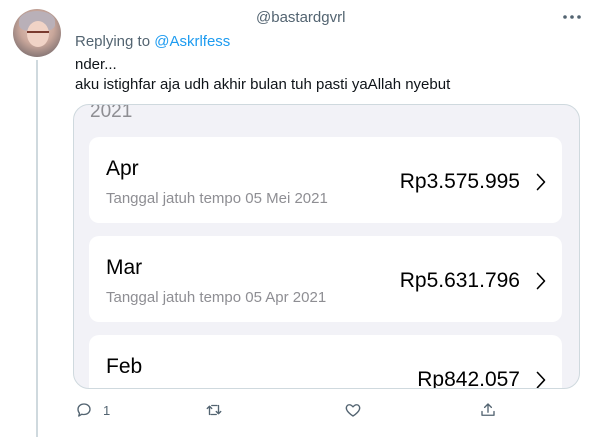 The image size is (590, 437). Describe the element at coordinates (124, 267) in the screenshot. I see `bill-month: Mar` at that location.